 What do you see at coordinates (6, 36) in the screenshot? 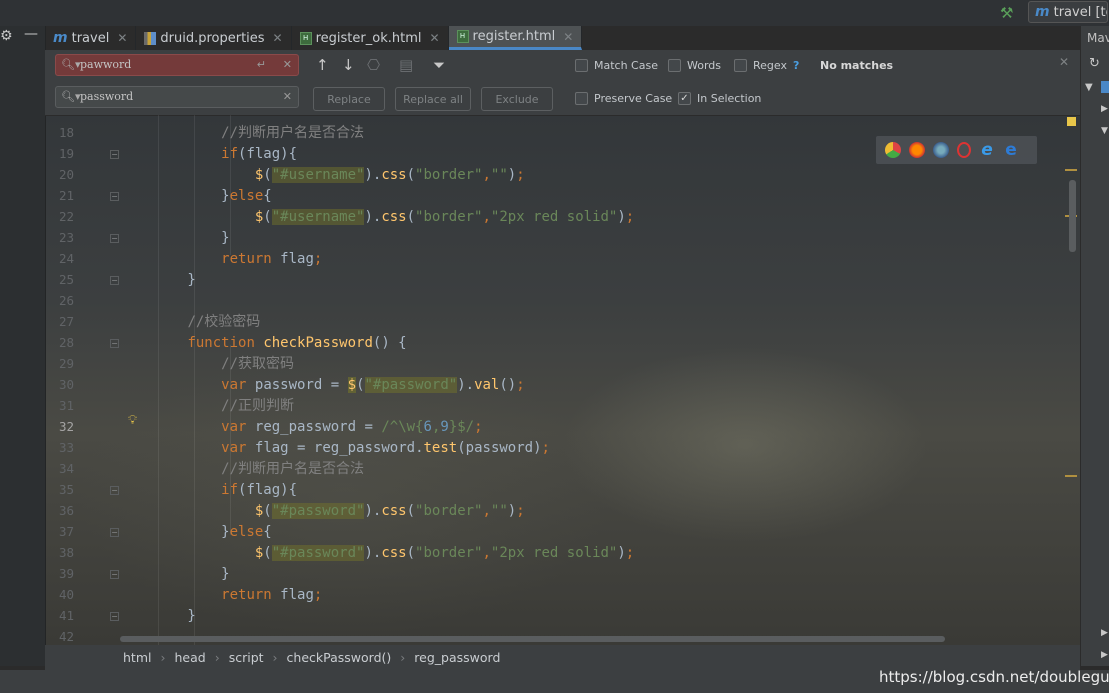
I see `gear-icon: ⚙` at bounding box center [6, 36].